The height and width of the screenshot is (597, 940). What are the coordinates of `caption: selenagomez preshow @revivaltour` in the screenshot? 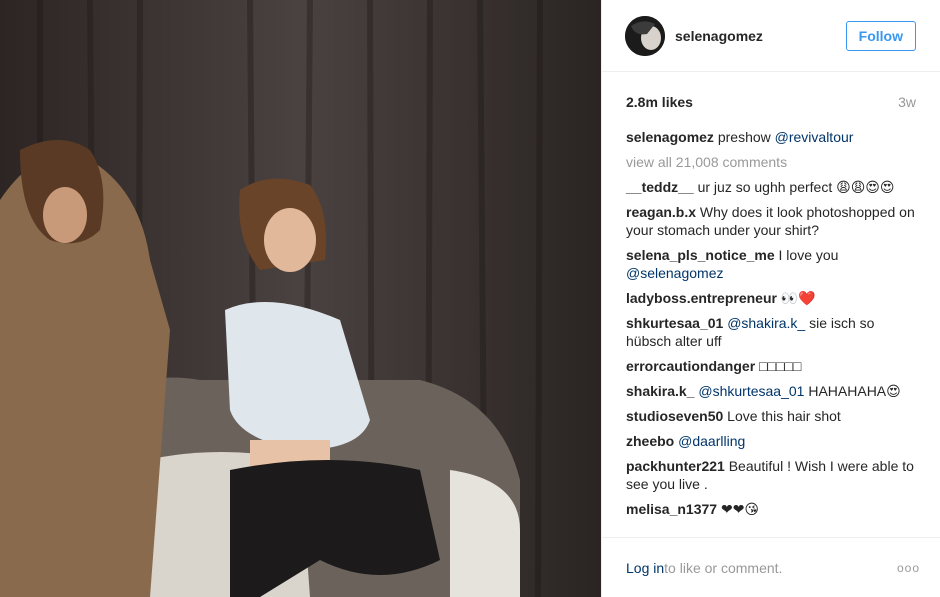 It's located at (772, 137).